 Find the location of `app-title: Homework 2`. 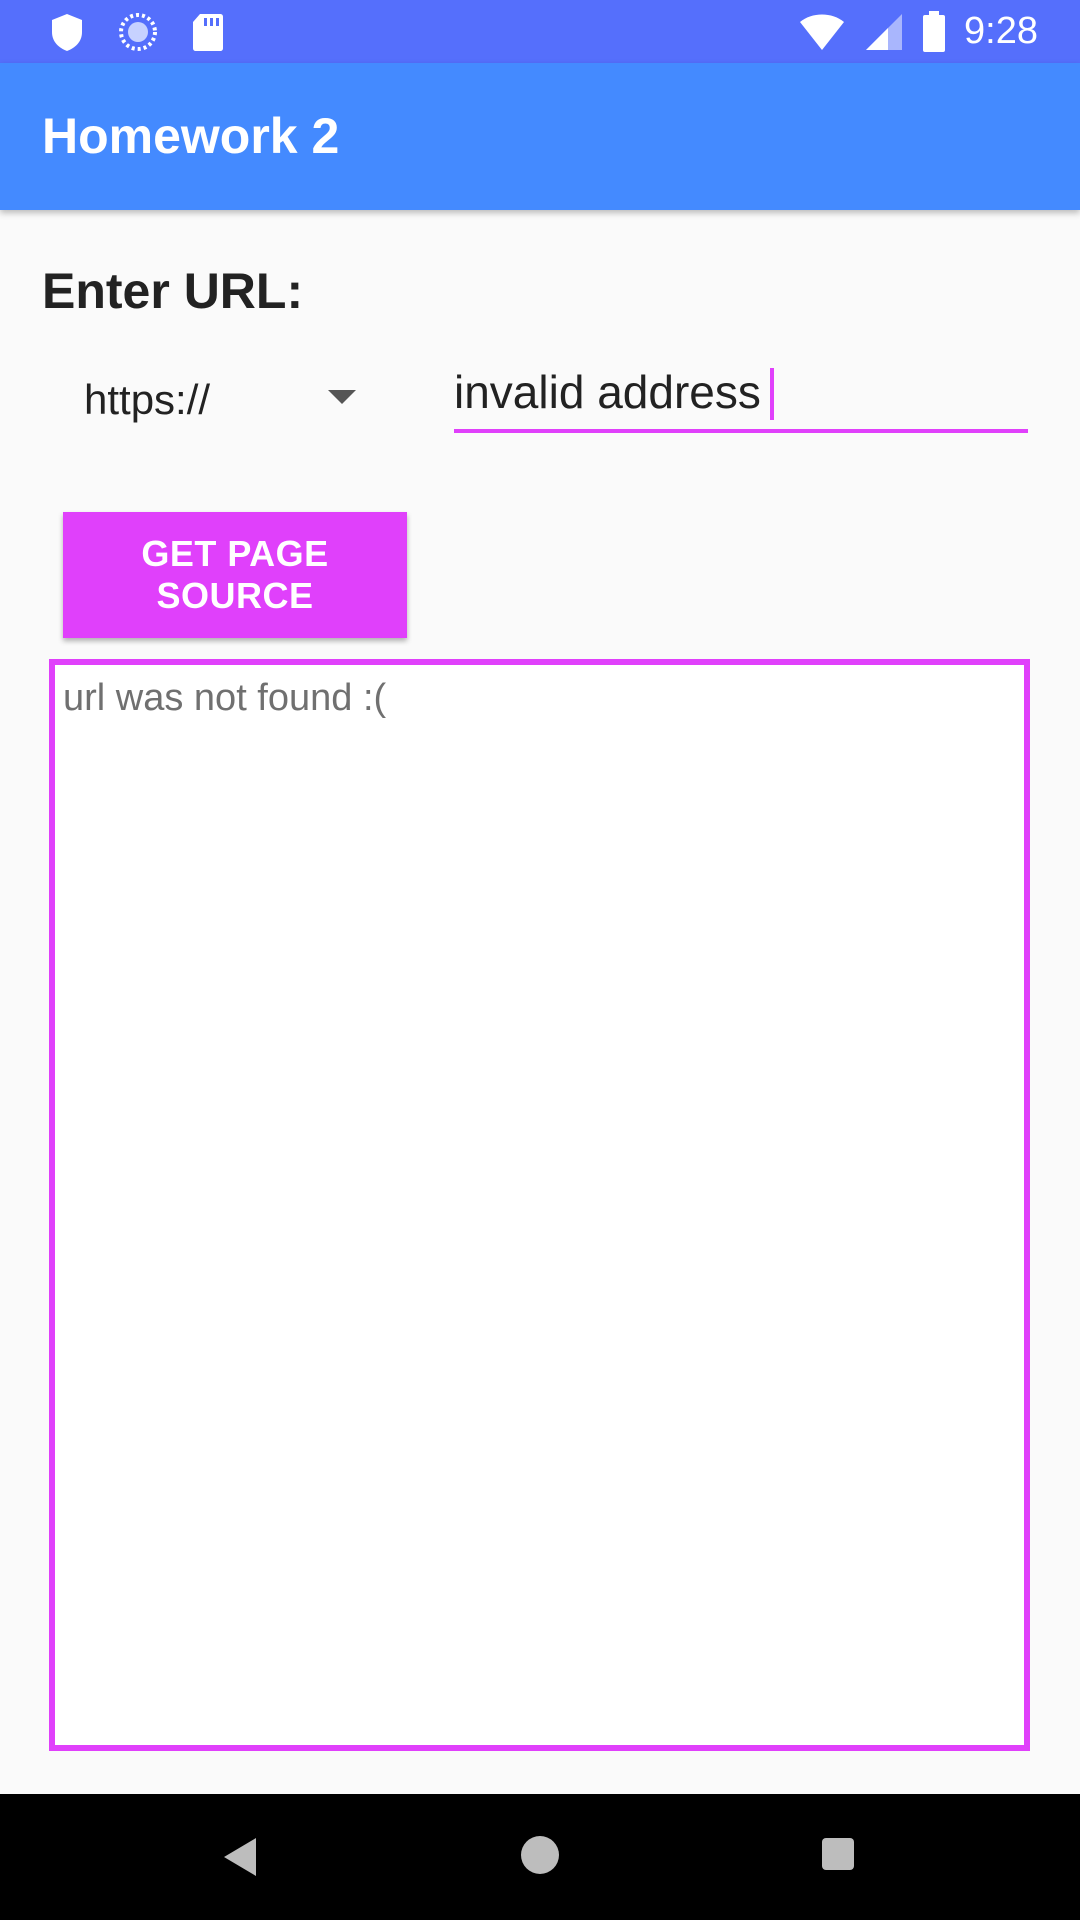

app-title: Homework 2 is located at coordinates (191, 136).